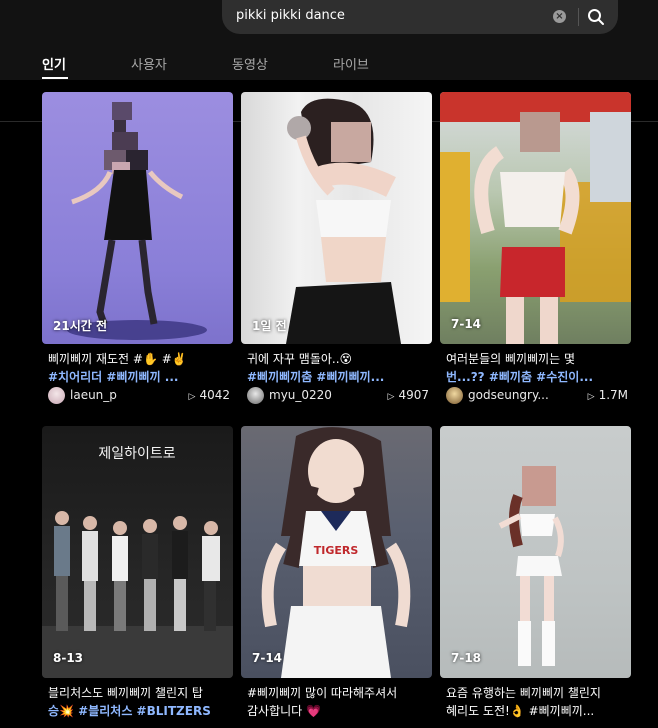  I want to click on video-time: 8-13, so click(68, 658).